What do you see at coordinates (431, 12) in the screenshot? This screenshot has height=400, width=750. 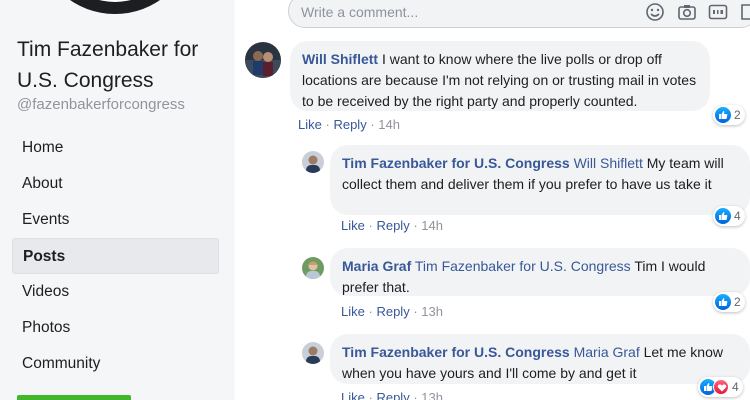 I see `comment-input` at bounding box center [431, 12].